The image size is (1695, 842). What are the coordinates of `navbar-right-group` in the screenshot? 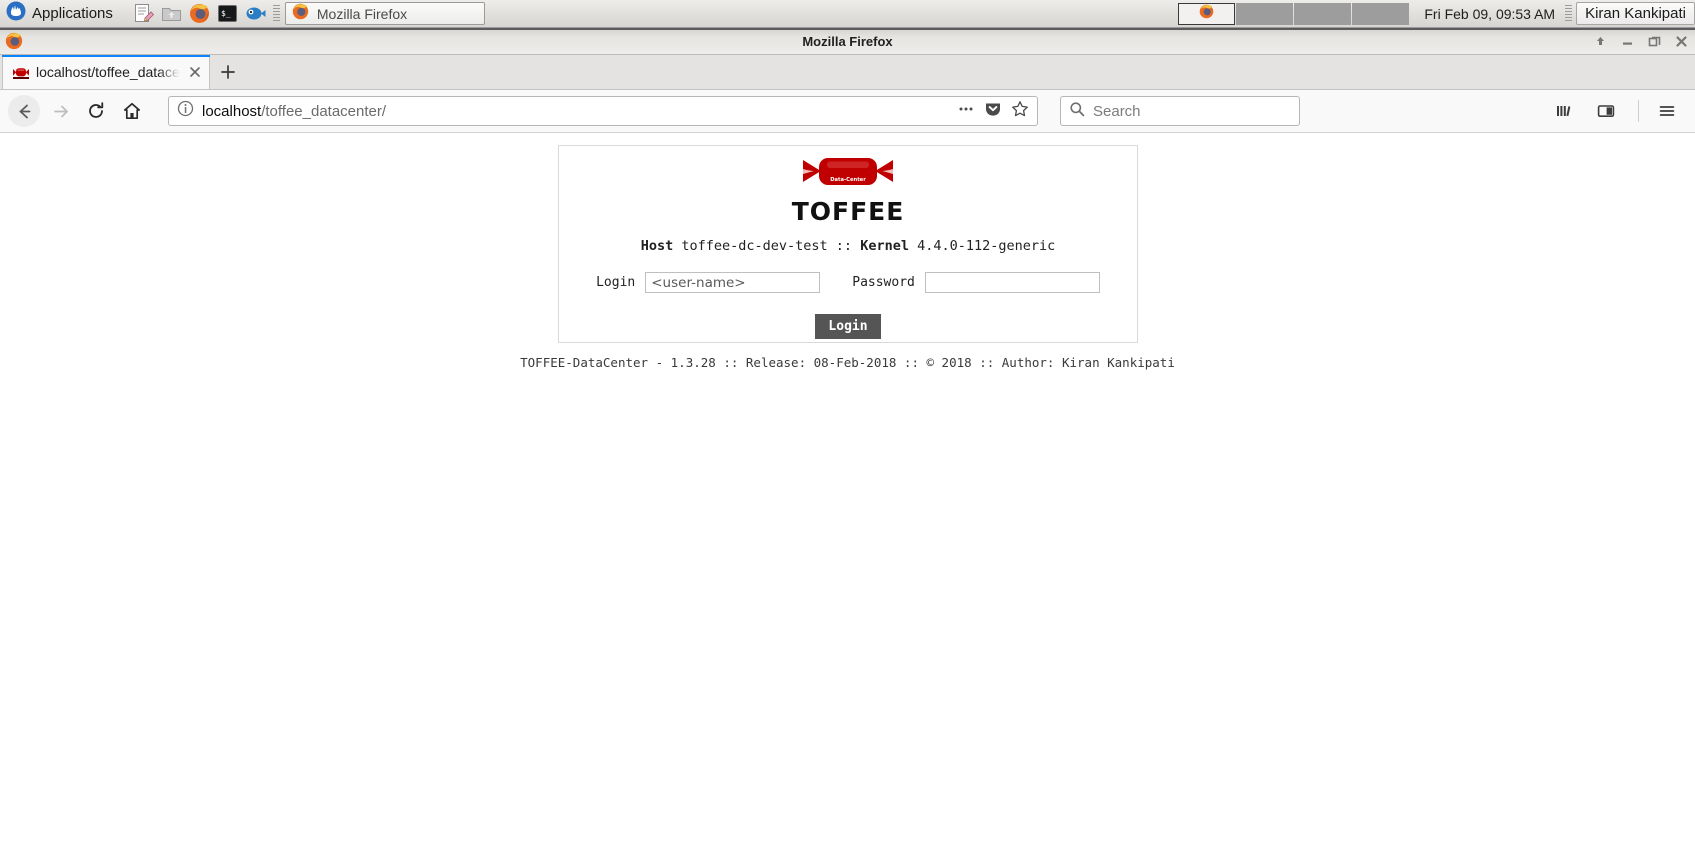 It's located at (1617, 111).